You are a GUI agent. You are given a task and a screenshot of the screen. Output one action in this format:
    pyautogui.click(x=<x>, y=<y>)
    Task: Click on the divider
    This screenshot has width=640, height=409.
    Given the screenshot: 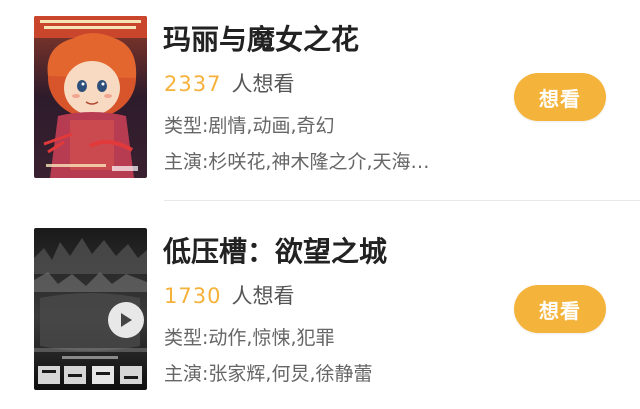 What is the action you would take?
    pyautogui.click(x=402, y=200)
    